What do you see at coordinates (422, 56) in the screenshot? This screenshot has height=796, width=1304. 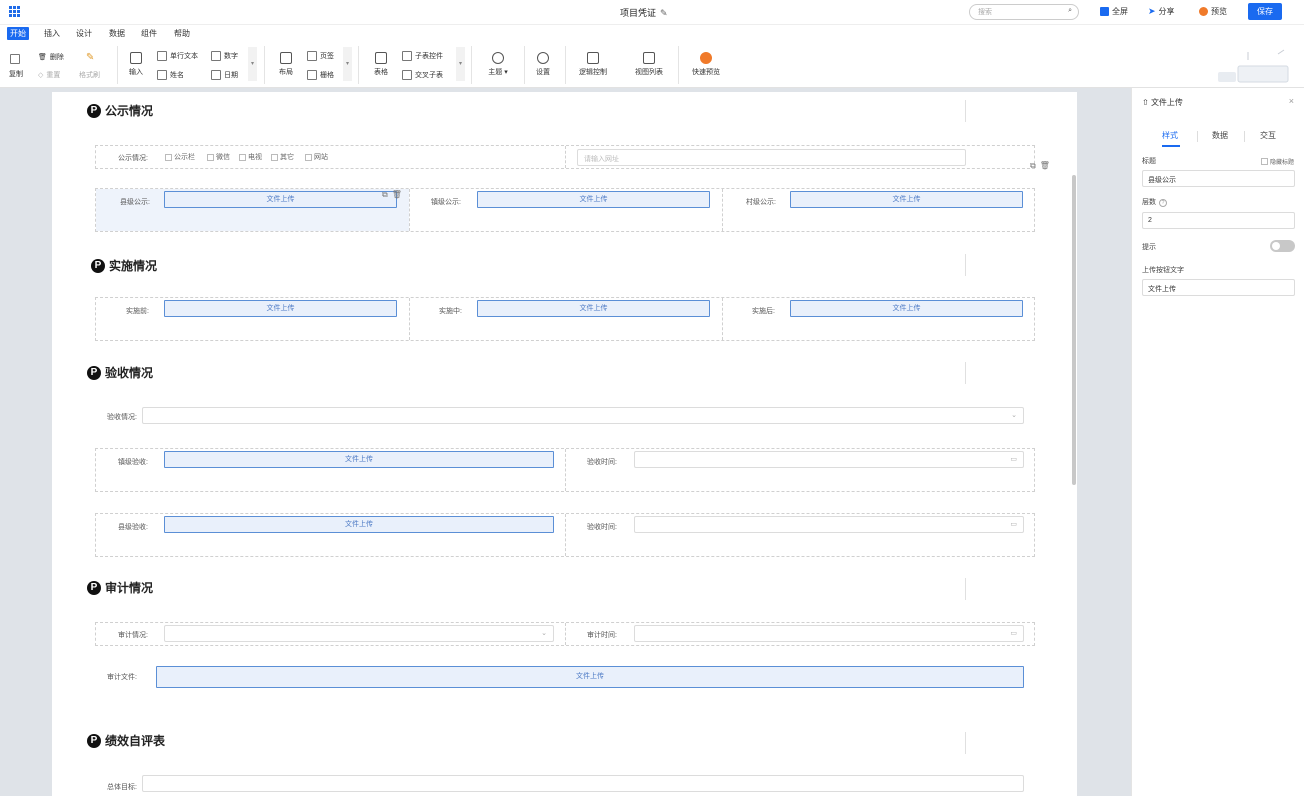 I see `subtable-control-button: 子表控件` at bounding box center [422, 56].